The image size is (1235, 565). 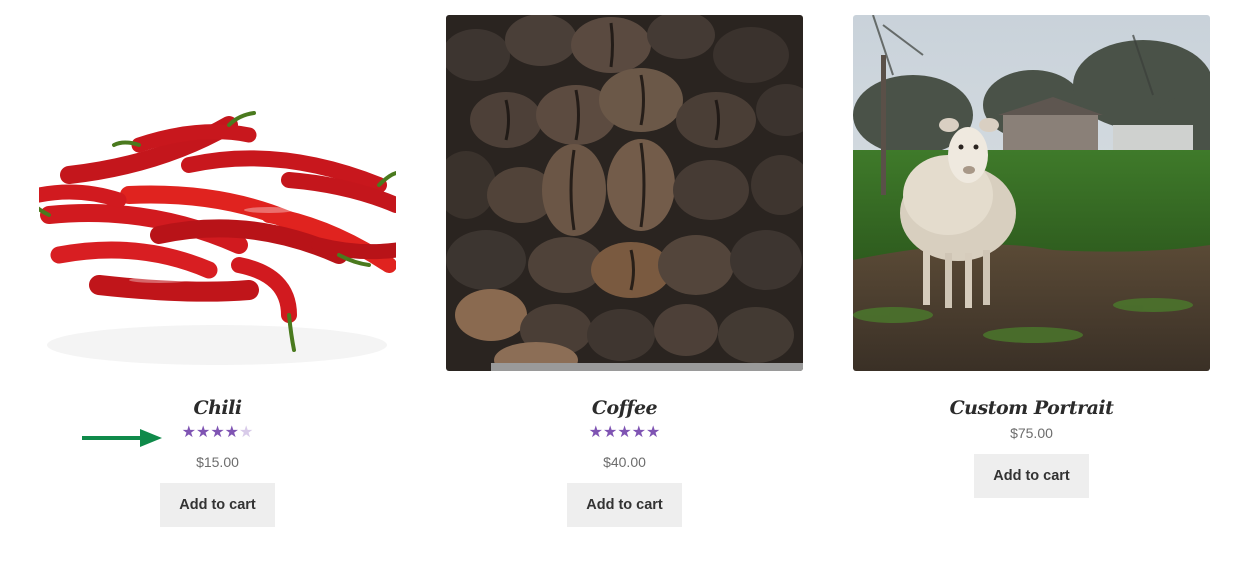 I want to click on product-price: $15.00, so click(x=217, y=462).